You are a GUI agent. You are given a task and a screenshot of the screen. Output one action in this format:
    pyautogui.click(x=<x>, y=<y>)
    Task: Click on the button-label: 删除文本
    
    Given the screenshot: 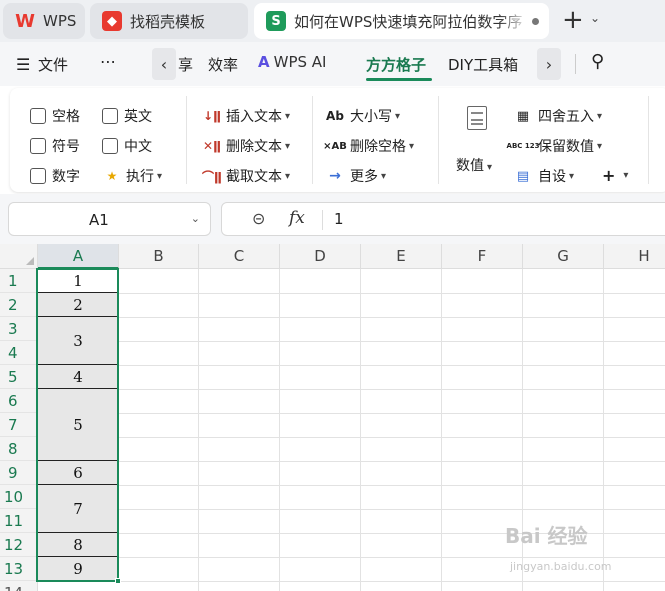 What is the action you would take?
    pyautogui.click(x=254, y=147)
    